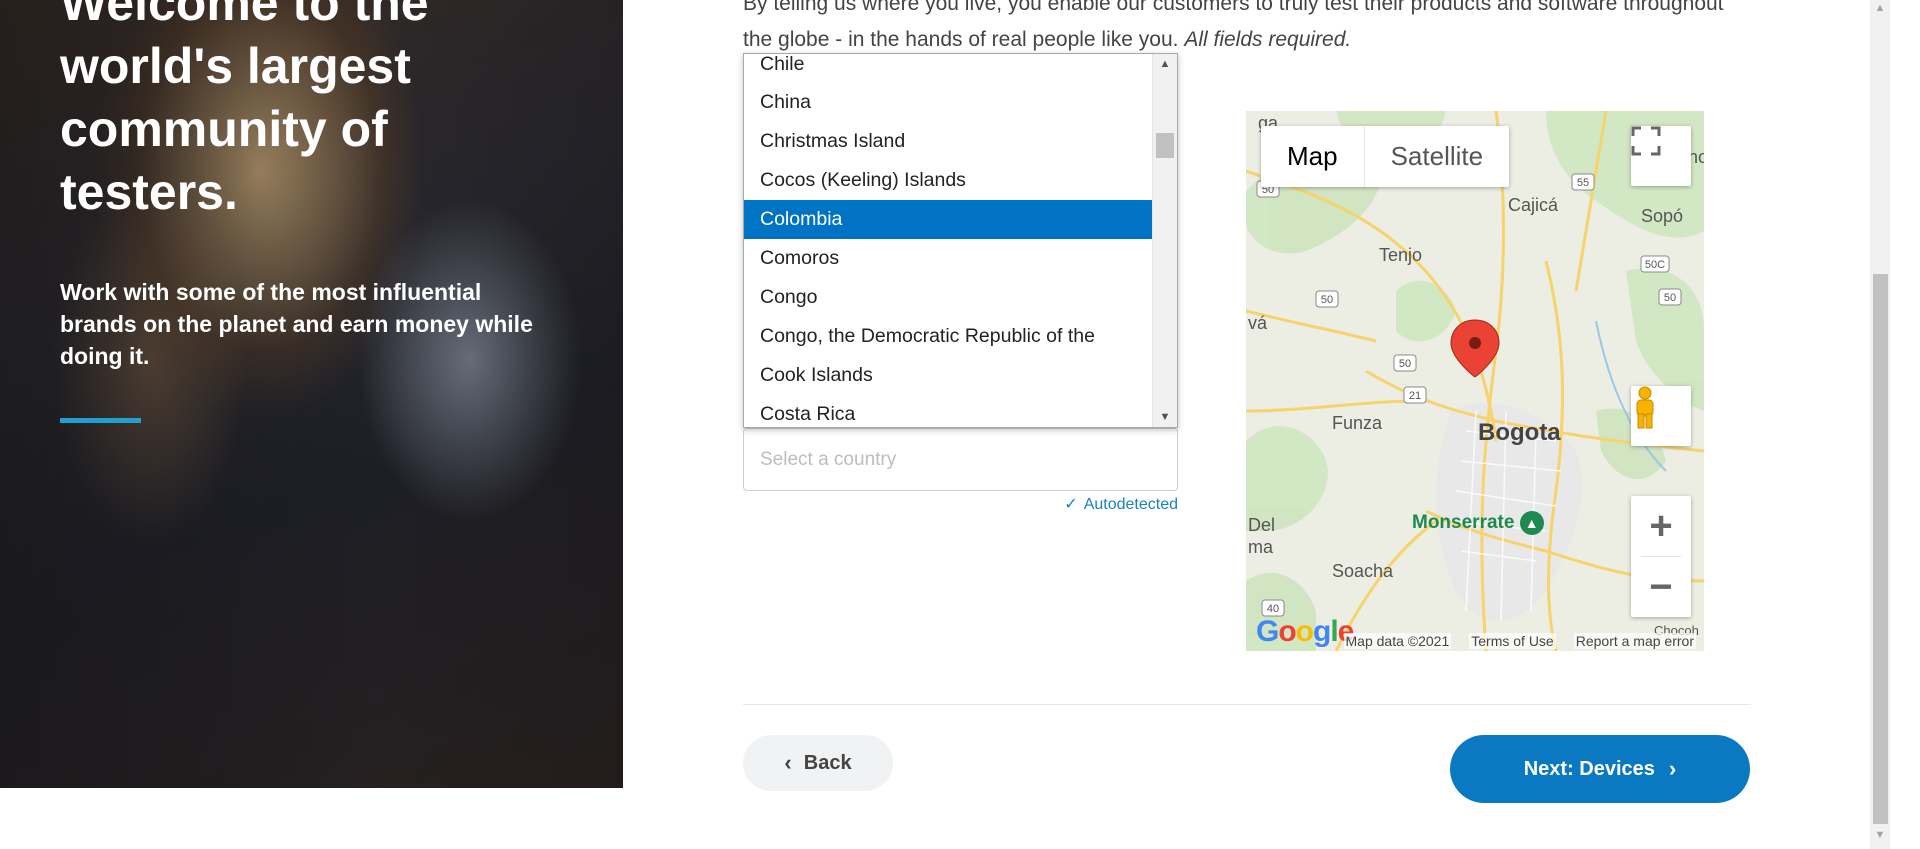 The width and height of the screenshot is (1920, 849). I want to click on route-shield: 21, so click(1415, 395).